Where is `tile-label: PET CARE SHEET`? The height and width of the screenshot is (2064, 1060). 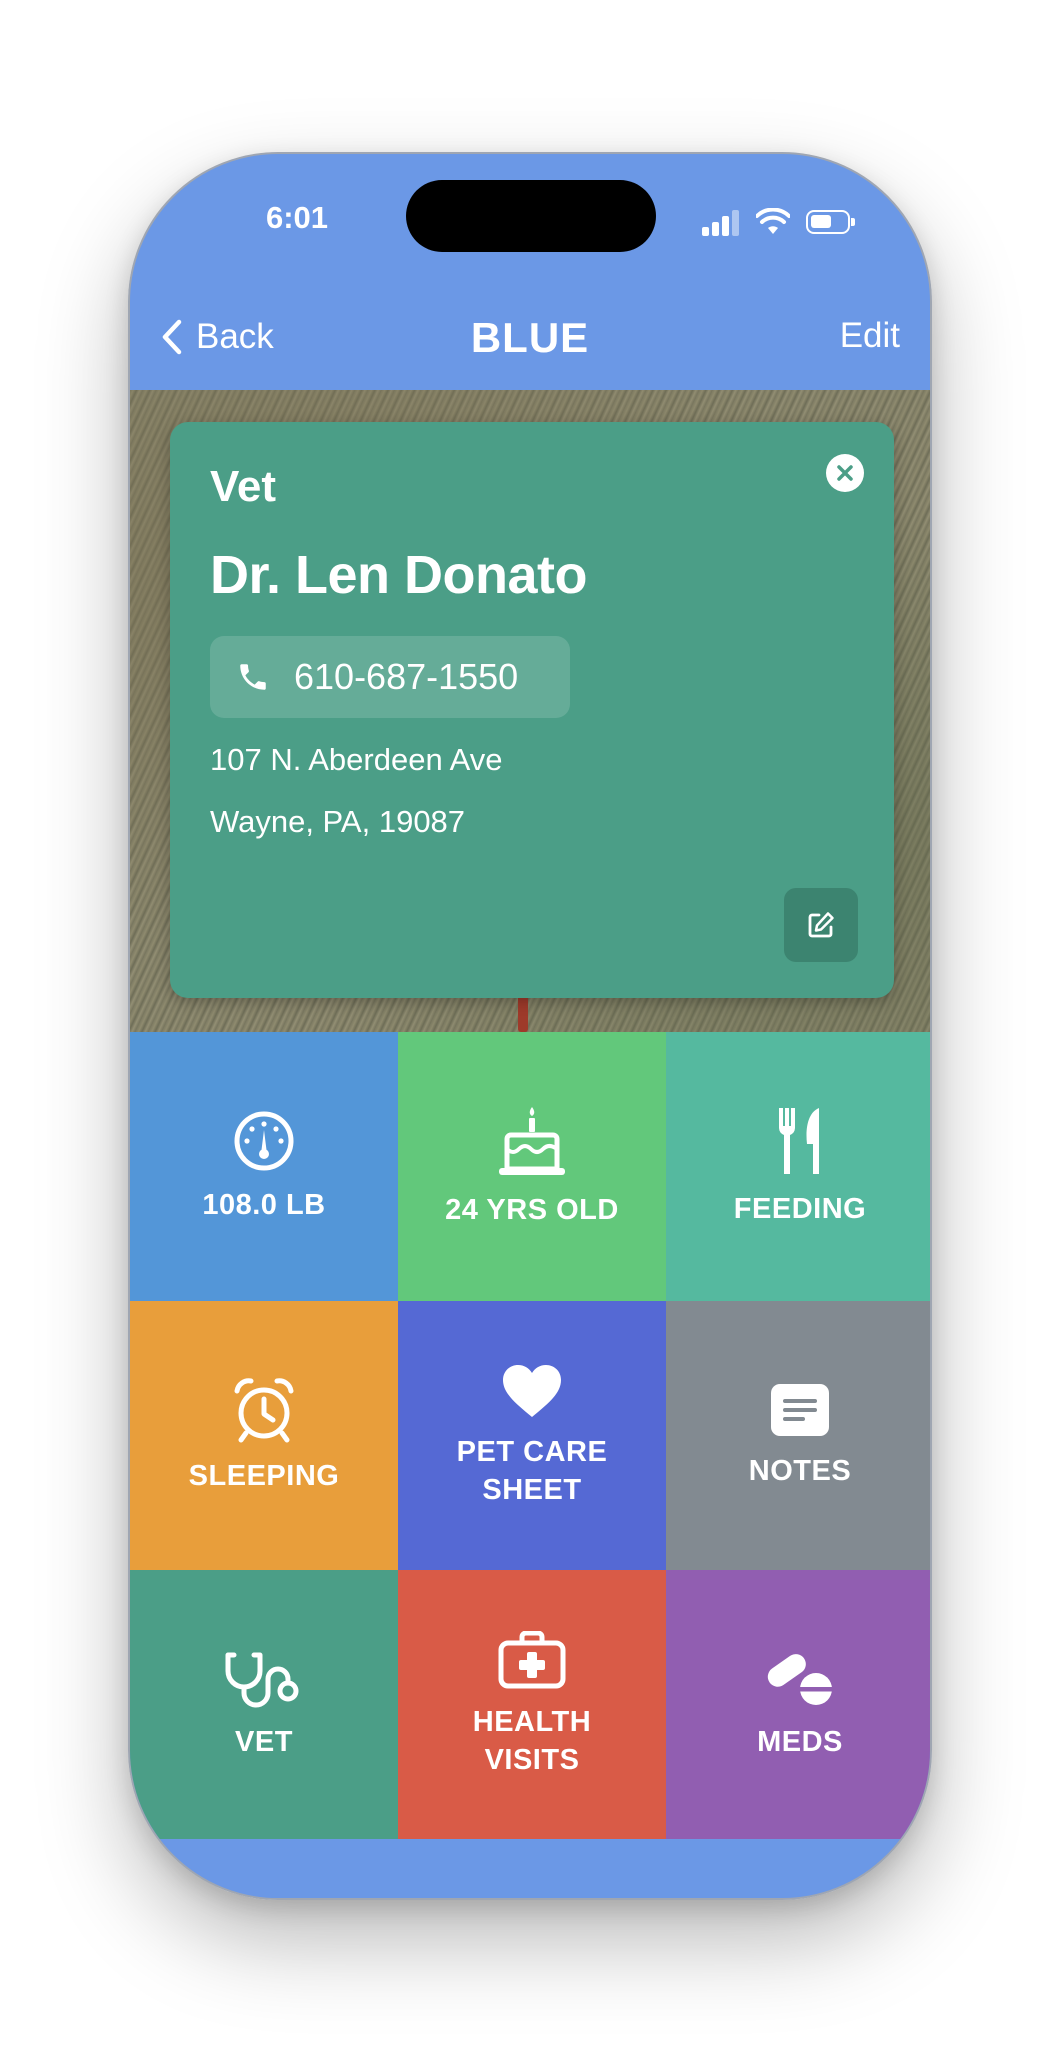 tile-label: PET CARE SHEET is located at coordinates (532, 1471).